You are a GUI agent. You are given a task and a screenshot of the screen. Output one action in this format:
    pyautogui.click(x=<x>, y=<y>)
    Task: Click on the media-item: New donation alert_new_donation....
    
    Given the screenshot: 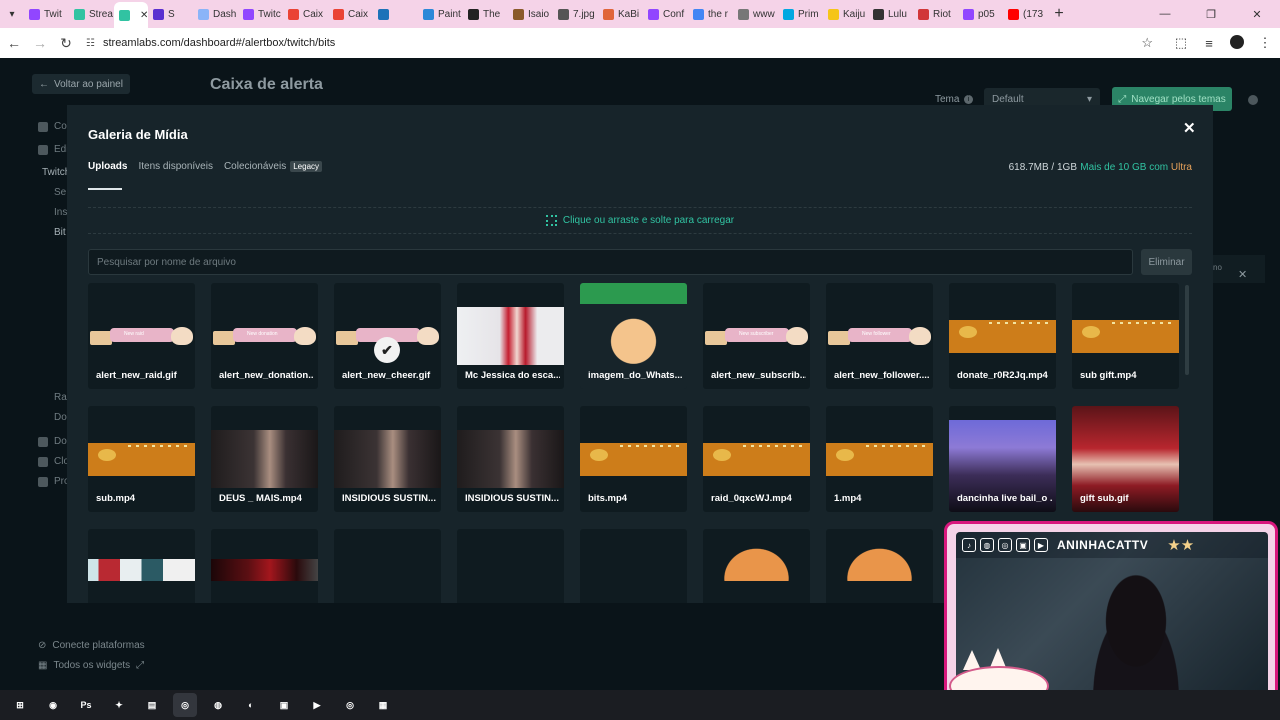 What is the action you would take?
    pyautogui.click(x=264, y=336)
    